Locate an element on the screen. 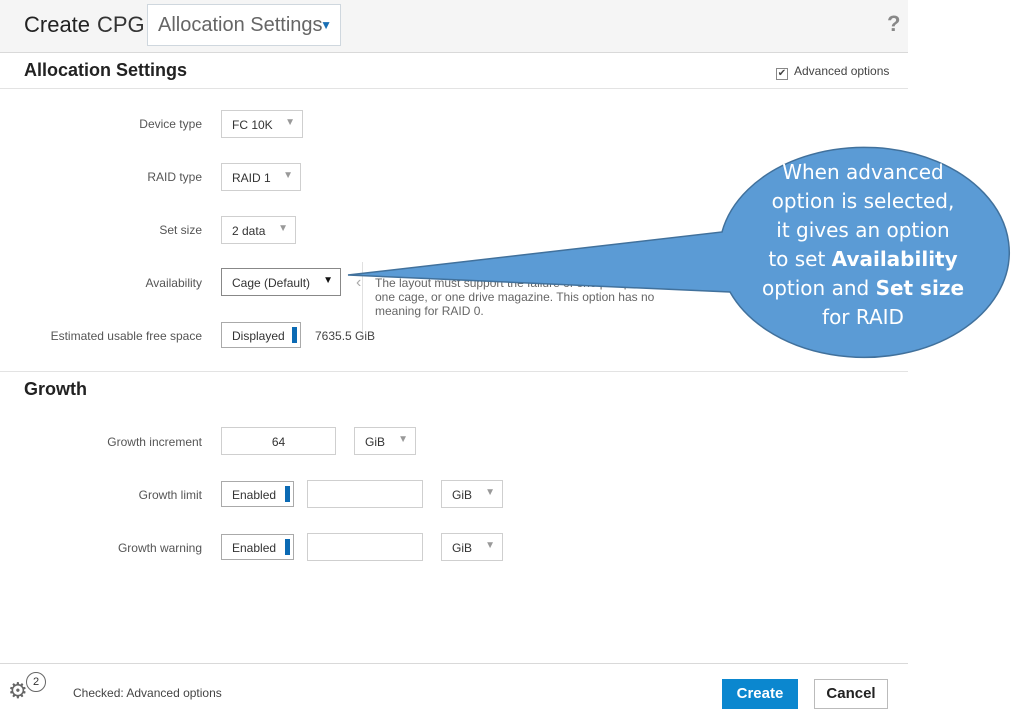 This screenshot has height=717, width=1012. growth-section-header: Growth is located at coordinates (454, 390).